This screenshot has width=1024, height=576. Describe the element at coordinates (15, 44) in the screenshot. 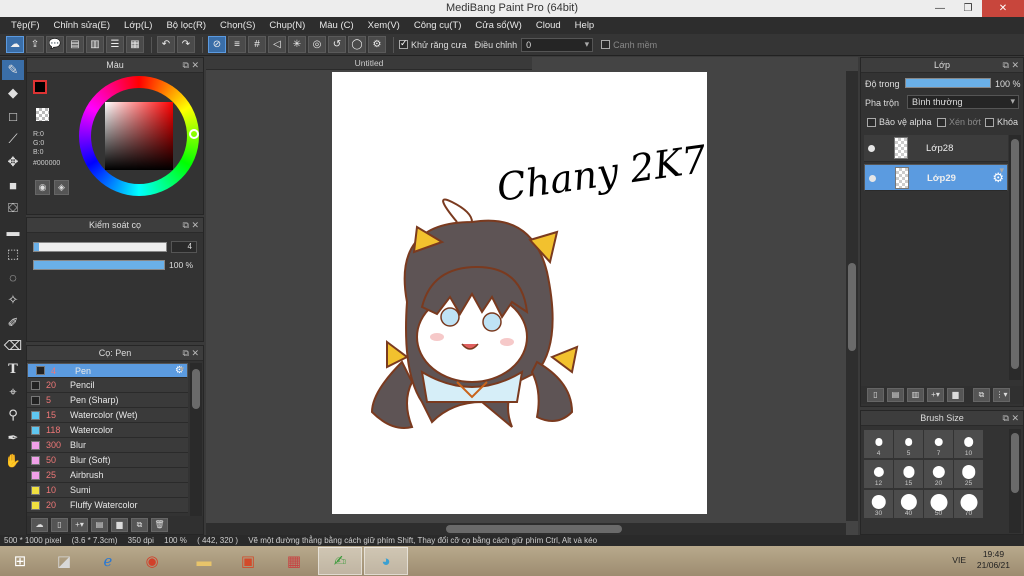

I see `cloud-icon: ☁` at that location.